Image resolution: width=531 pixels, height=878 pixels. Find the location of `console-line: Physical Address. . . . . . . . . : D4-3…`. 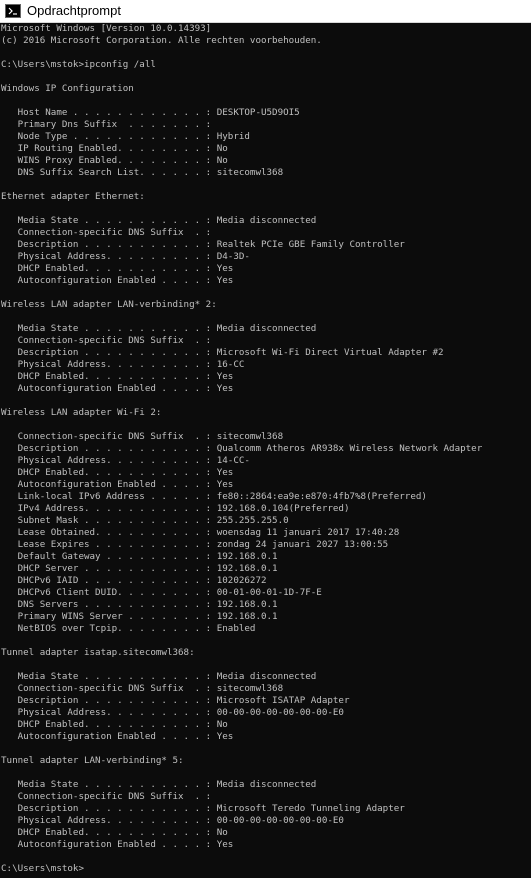

console-line: Physical Address. . . . . . . . . : D4-3… is located at coordinates (125, 256).